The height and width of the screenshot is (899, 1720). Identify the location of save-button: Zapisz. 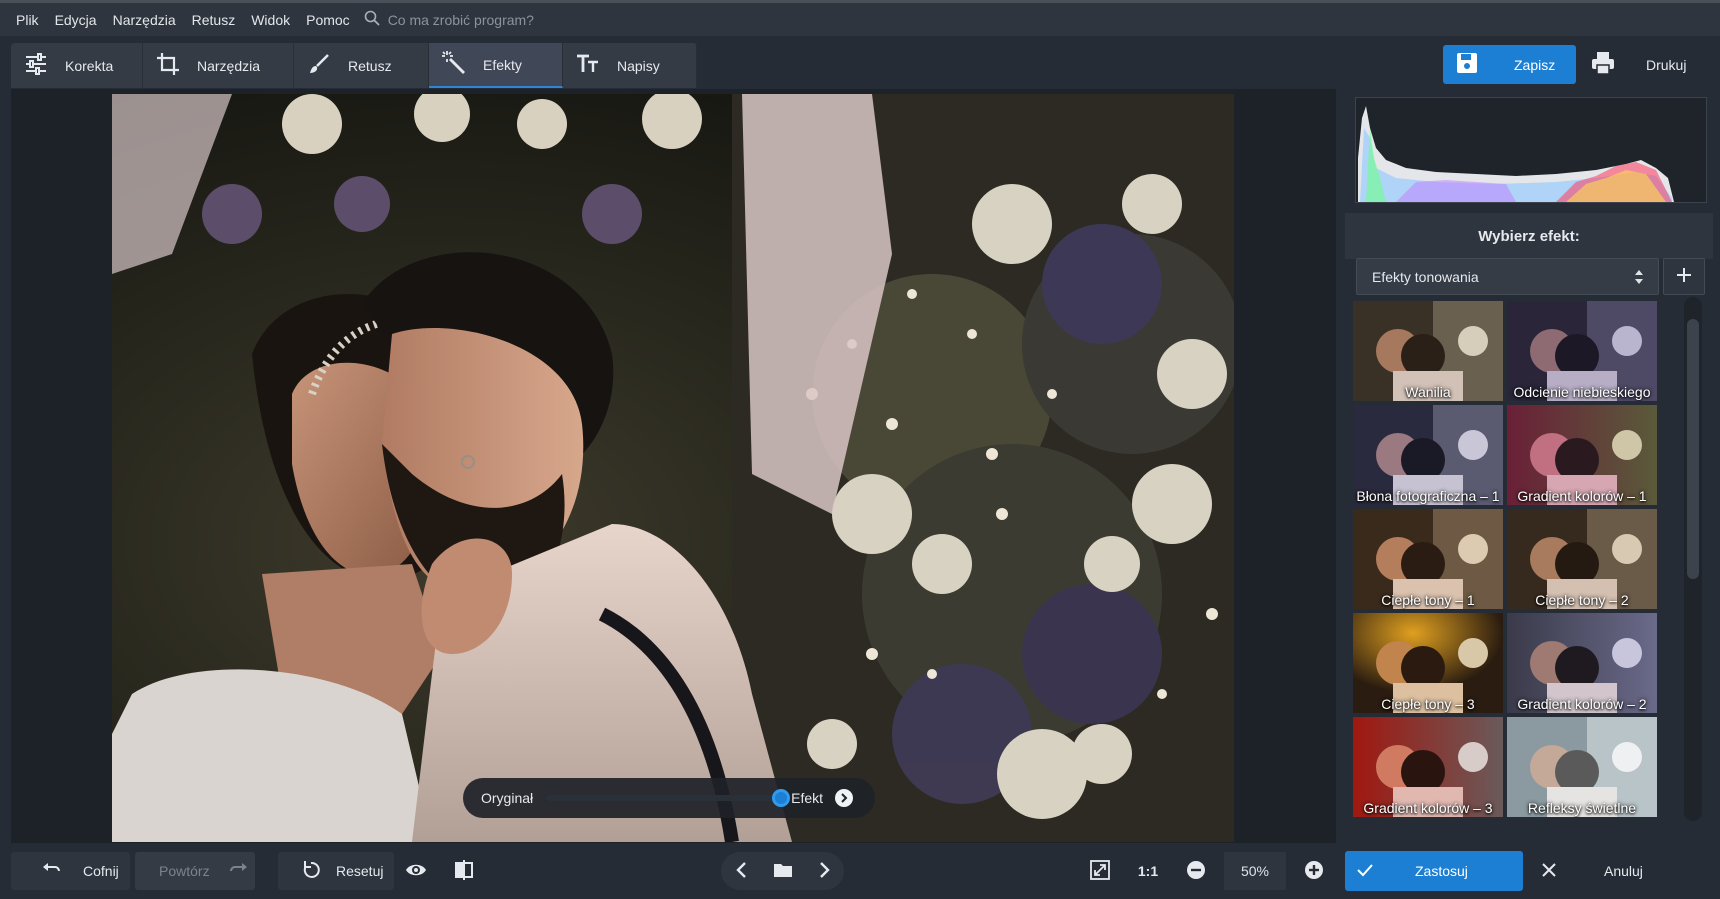
(1509, 64).